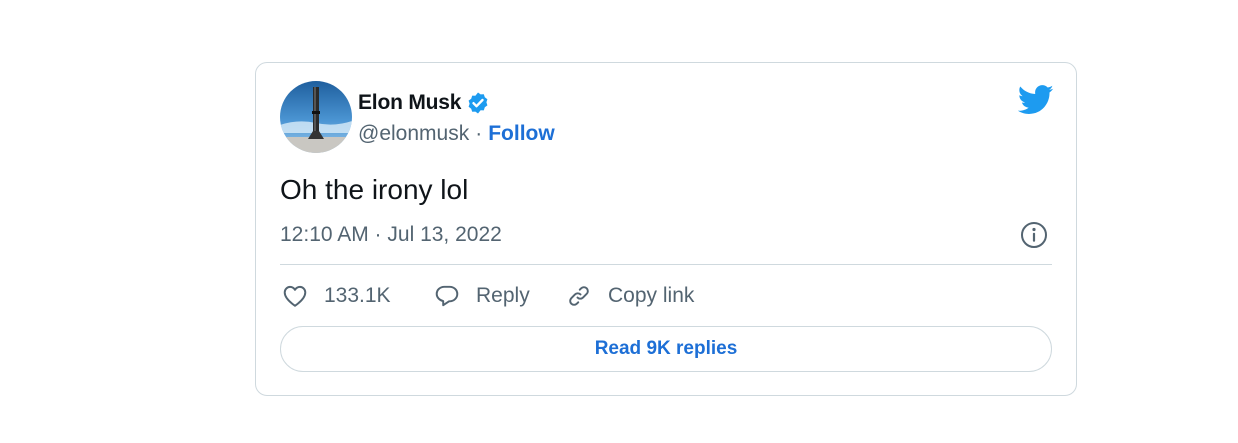  What do you see at coordinates (666, 264) in the screenshot?
I see `divider` at bounding box center [666, 264].